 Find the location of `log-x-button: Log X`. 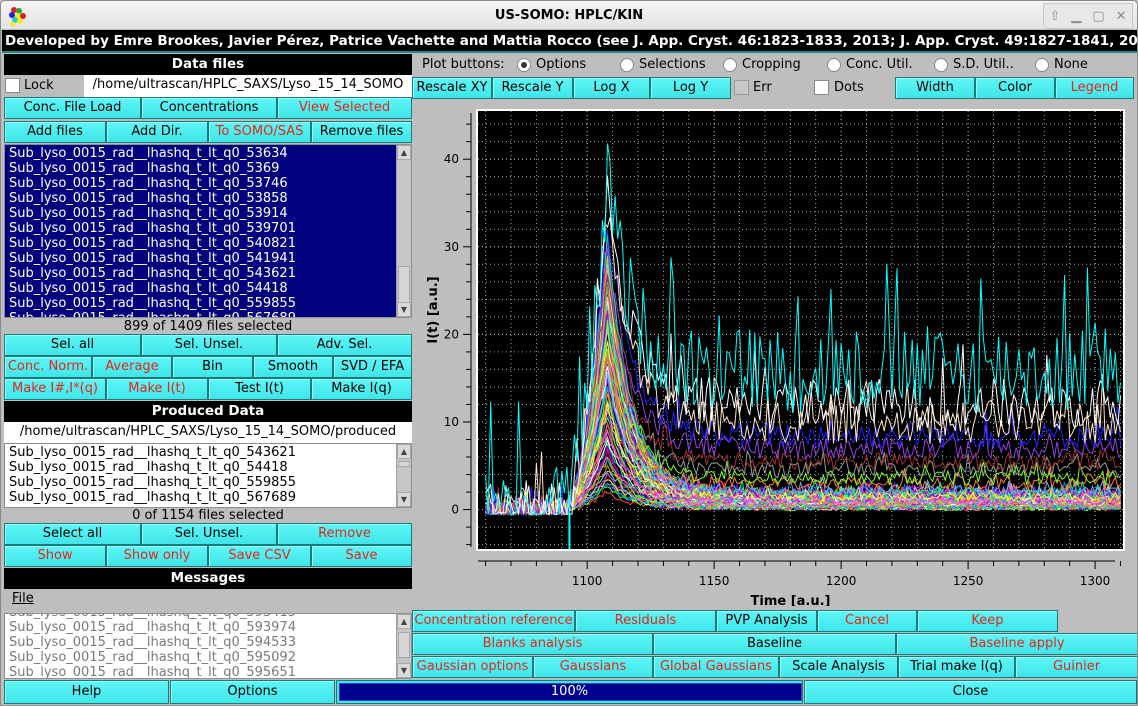

log-x-button: Log X is located at coordinates (611, 88).